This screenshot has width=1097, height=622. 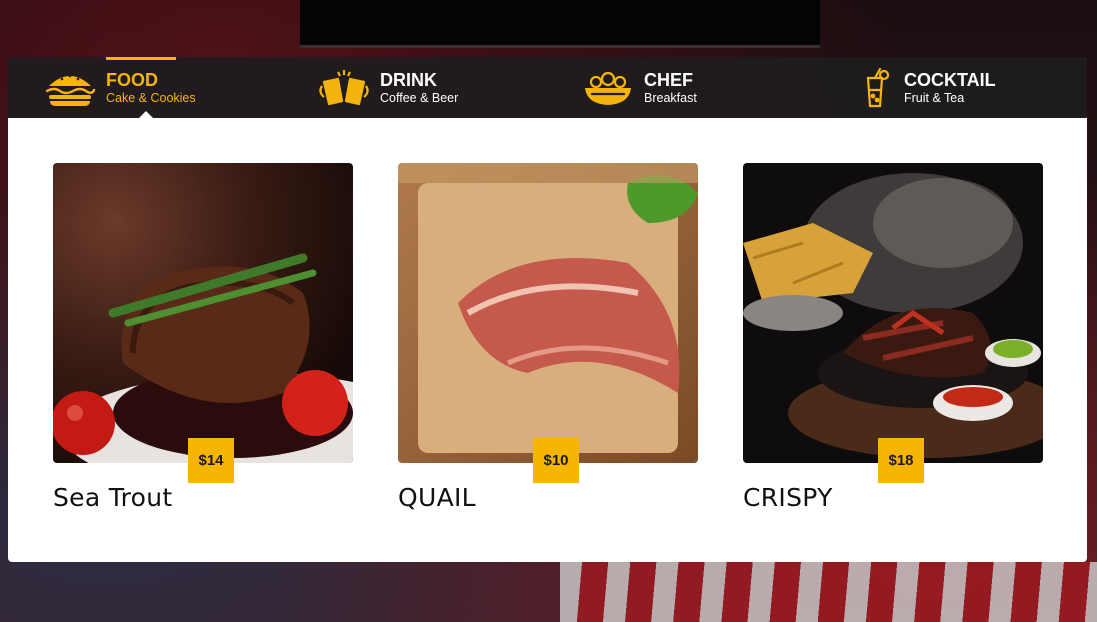 What do you see at coordinates (875, 87) in the screenshot?
I see `cocktail-glass-icon` at bounding box center [875, 87].